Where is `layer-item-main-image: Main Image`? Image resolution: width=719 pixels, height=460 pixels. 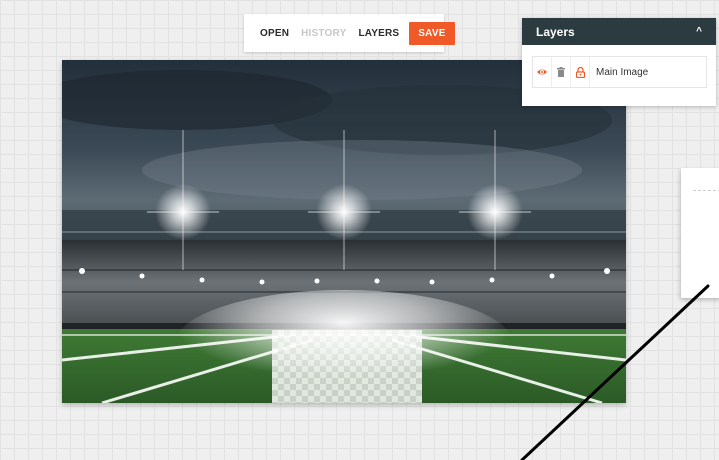 layer-item-main-image: Main Image is located at coordinates (619, 72).